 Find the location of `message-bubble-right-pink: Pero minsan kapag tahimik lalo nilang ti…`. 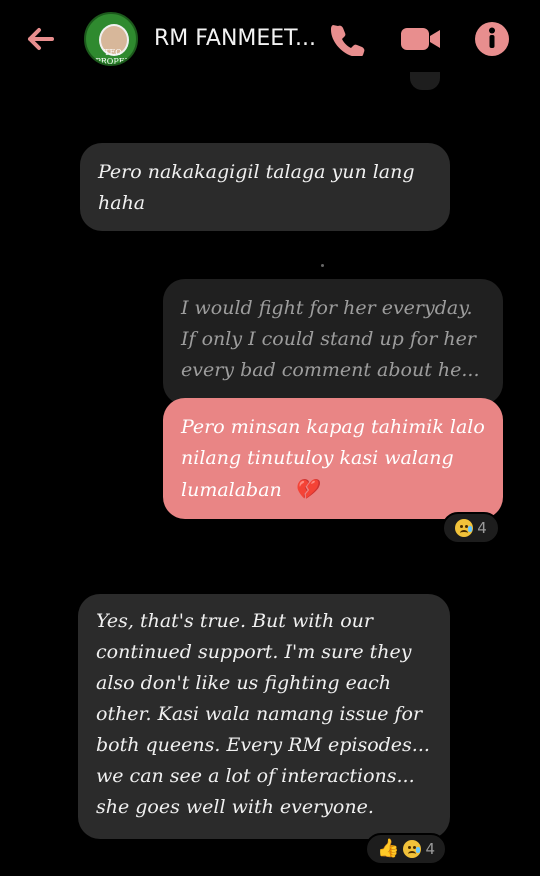

message-bubble-right-pink: Pero minsan kapag tahimik lalo nilang ti… is located at coordinates (333, 458).